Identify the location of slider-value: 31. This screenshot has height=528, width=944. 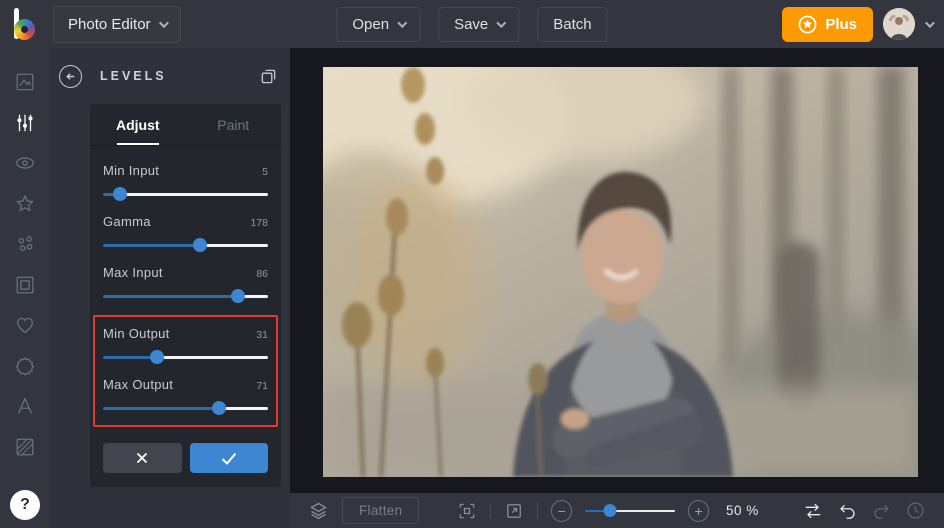
(262, 335).